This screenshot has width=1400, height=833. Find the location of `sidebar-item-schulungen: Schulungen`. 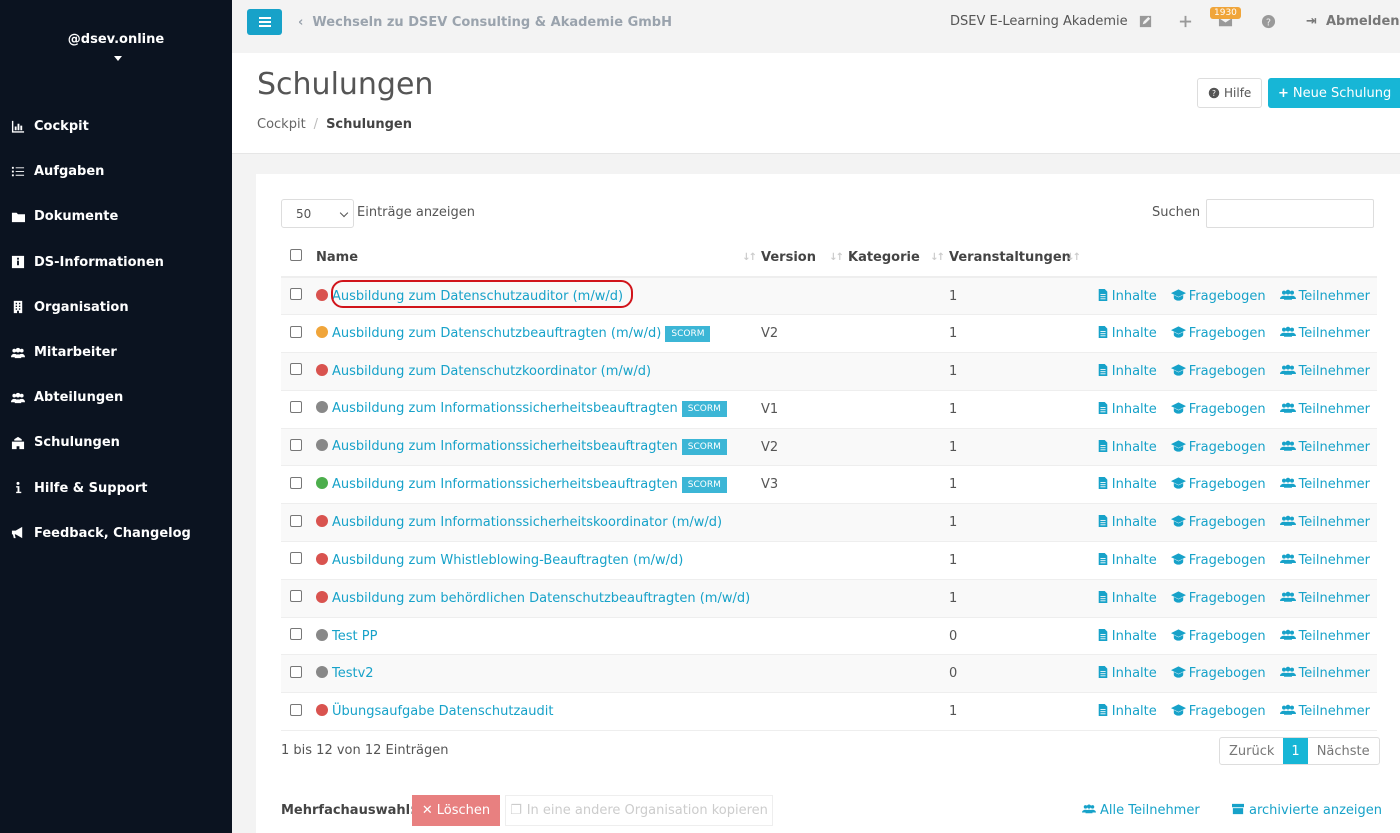

sidebar-item-schulungen: Schulungen is located at coordinates (116, 442).